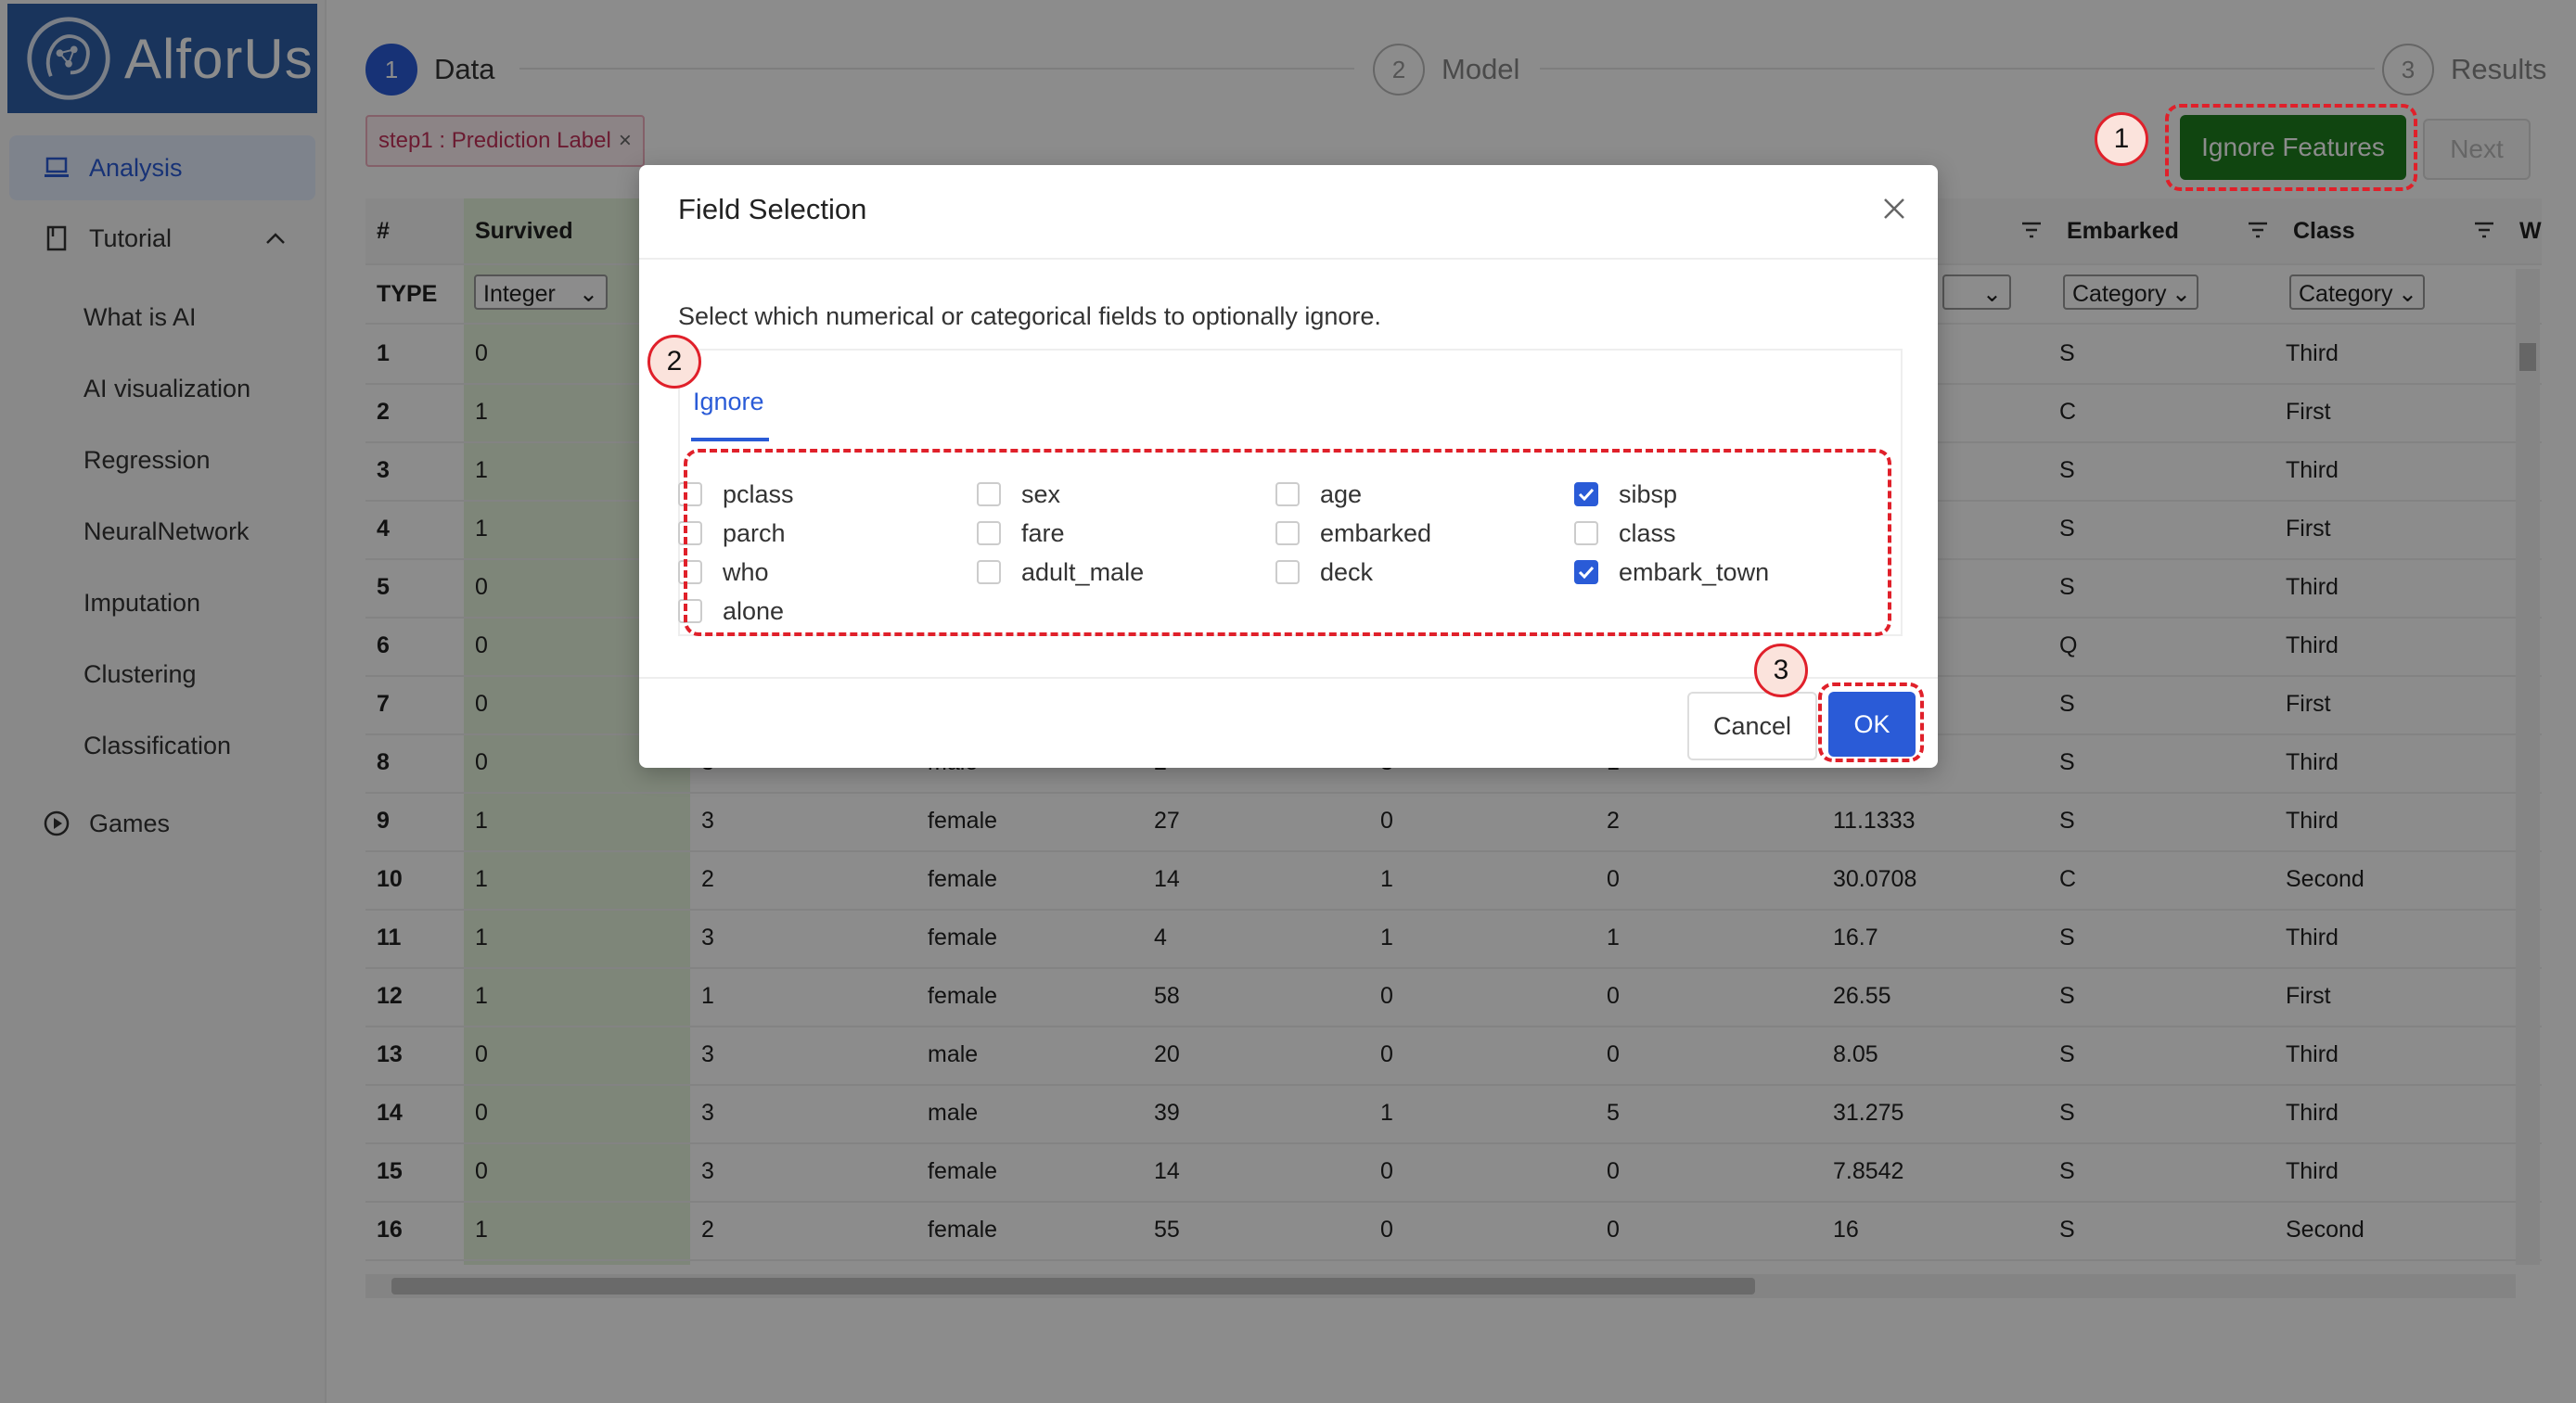 The image size is (2576, 1403). Describe the element at coordinates (772, 209) in the screenshot. I see `dialog-title: Field Selection` at that location.